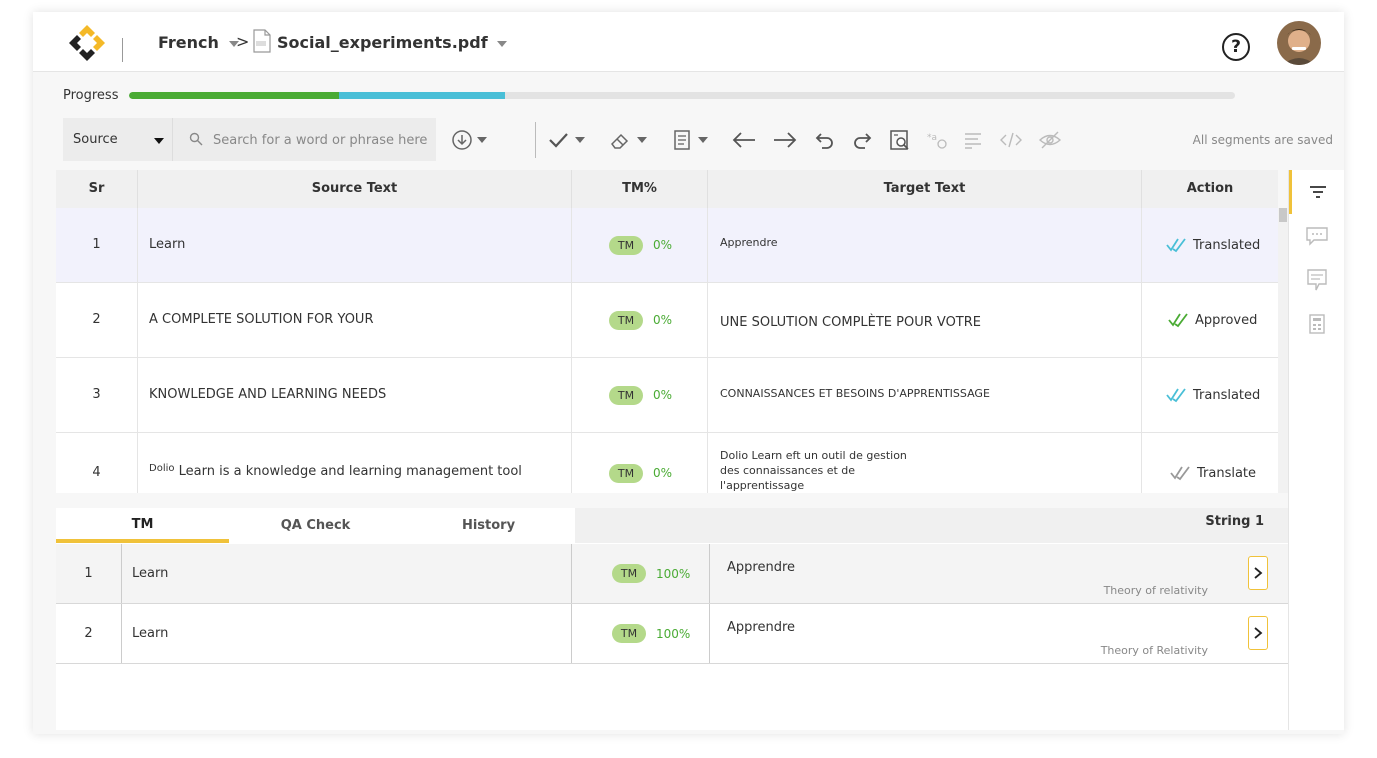  What do you see at coordinates (1299, 43) in the screenshot?
I see `user-avatar` at bounding box center [1299, 43].